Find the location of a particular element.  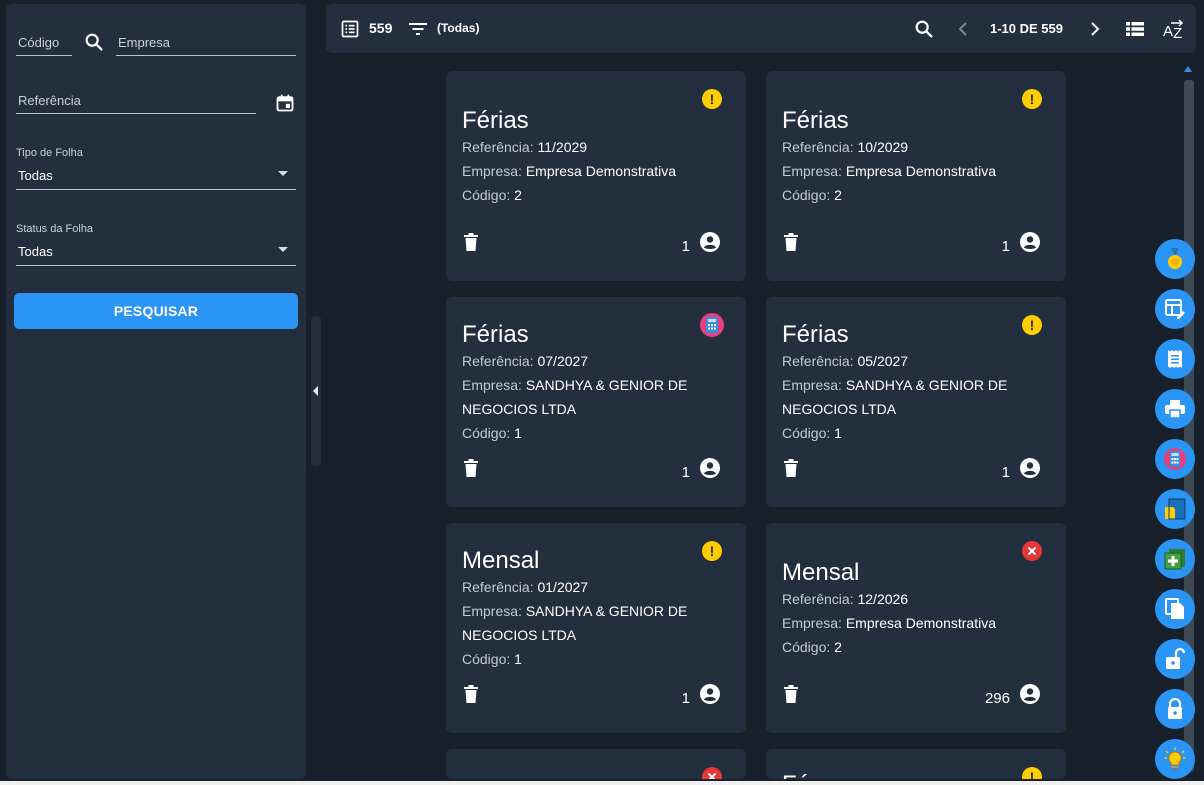

empresa-field: Empresa is located at coordinates (206, 40).